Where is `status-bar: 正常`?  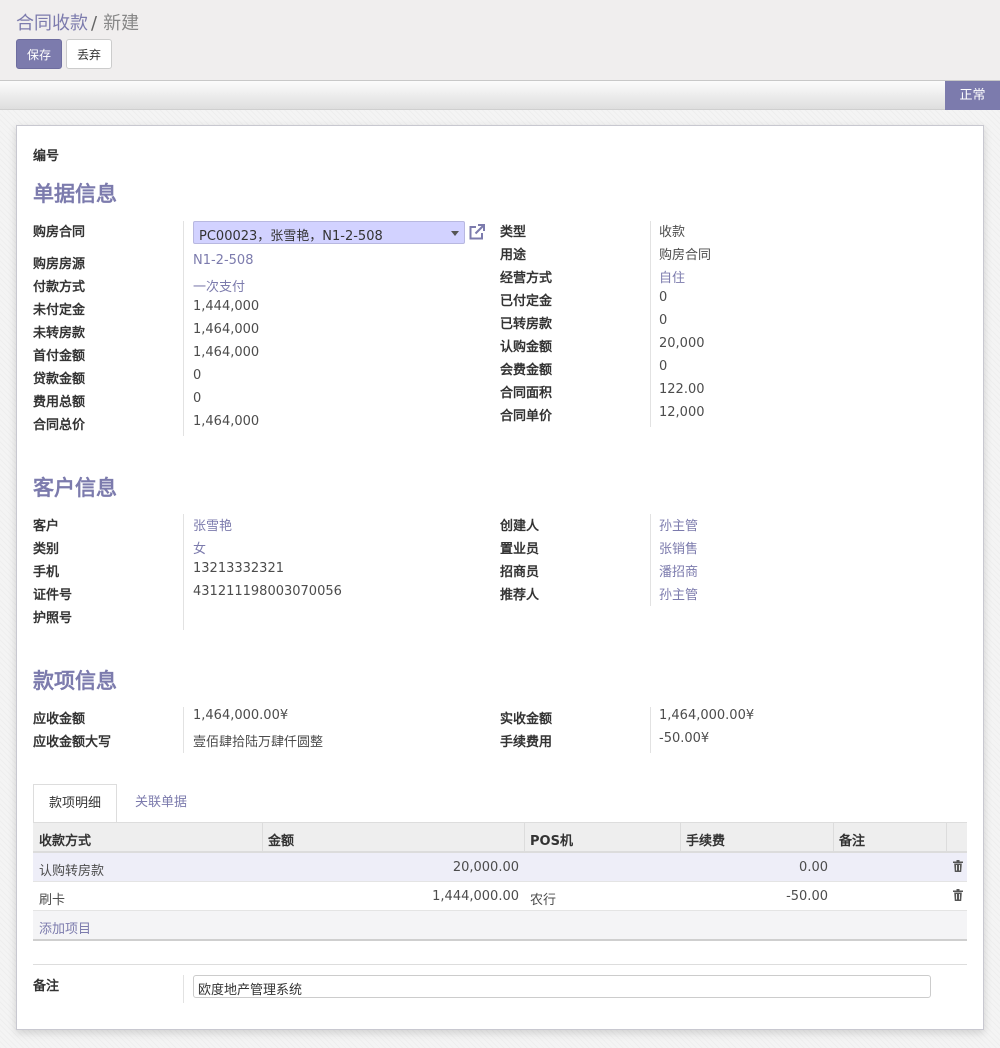
status-bar: 正常 is located at coordinates (500, 95).